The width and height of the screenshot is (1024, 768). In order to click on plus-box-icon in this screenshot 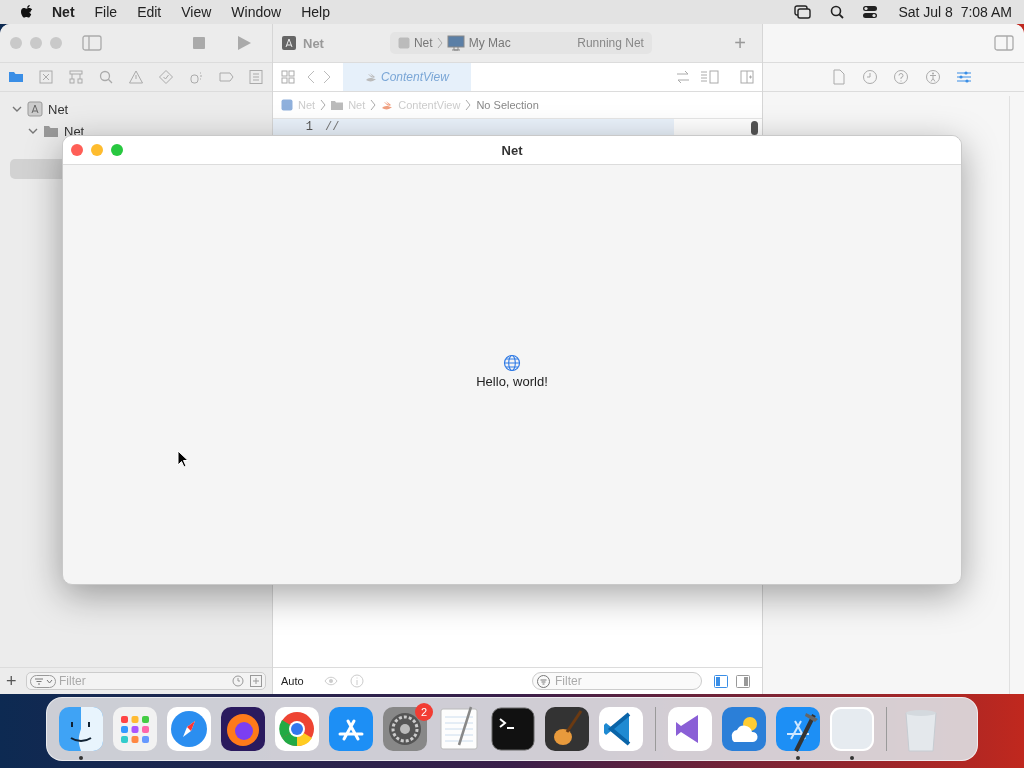, I will do `click(256, 681)`.